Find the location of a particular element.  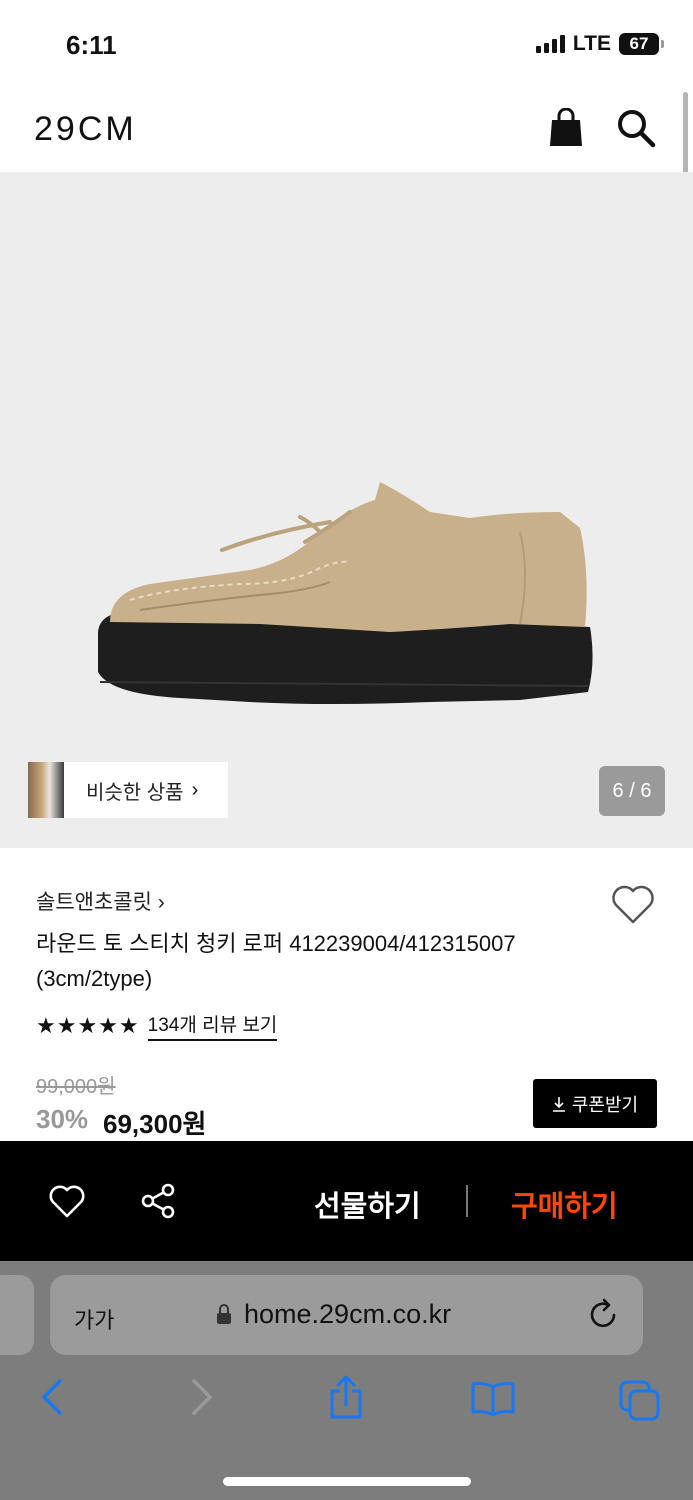

url-text: home.29cm.co.kr is located at coordinates (348, 1314).